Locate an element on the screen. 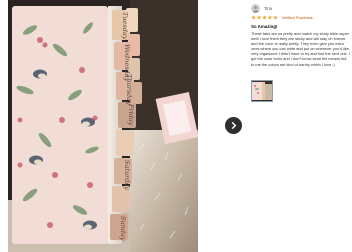 This screenshot has height=252, width=352. star-rating is located at coordinates (265, 17).